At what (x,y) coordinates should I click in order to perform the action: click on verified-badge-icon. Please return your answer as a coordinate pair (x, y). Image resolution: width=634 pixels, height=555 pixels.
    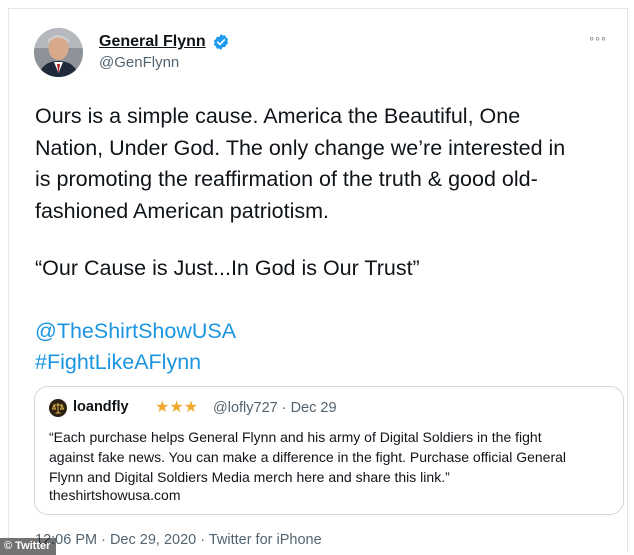
    Looking at the image, I should click on (221, 42).